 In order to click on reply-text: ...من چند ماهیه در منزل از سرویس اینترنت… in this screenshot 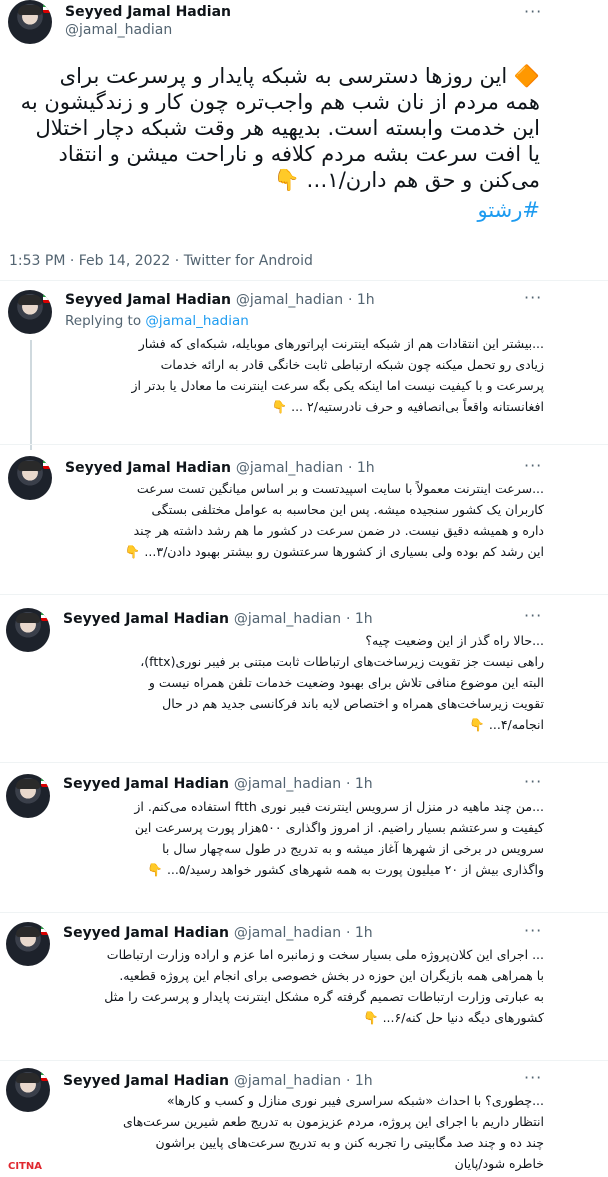, I will do `click(339, 838)`.